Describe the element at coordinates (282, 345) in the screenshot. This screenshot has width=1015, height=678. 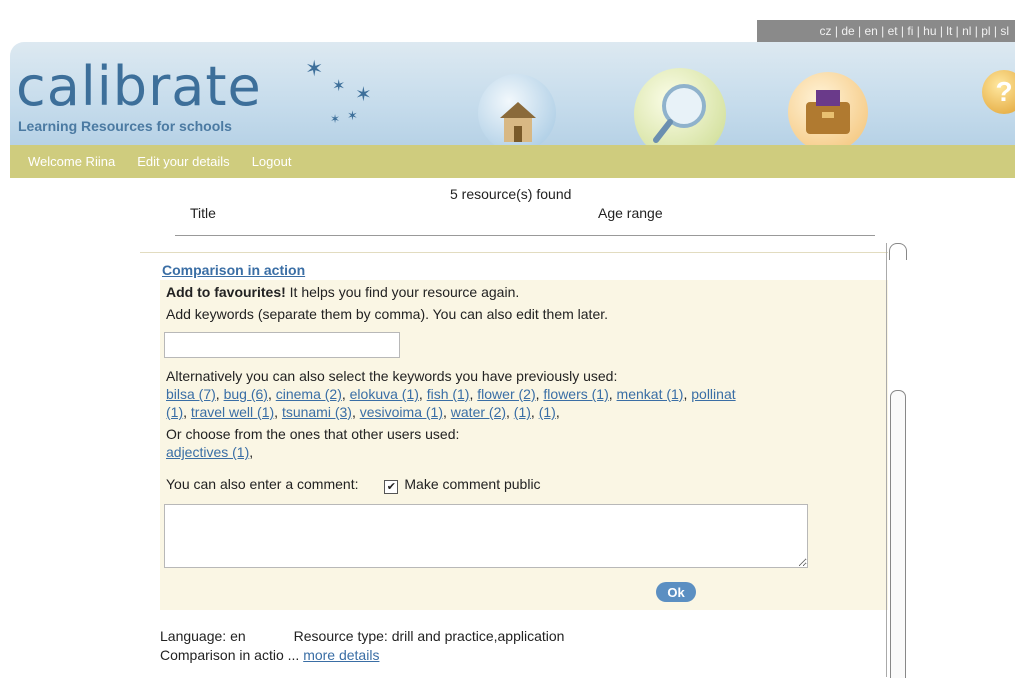
I see `keywords-input` at that location.